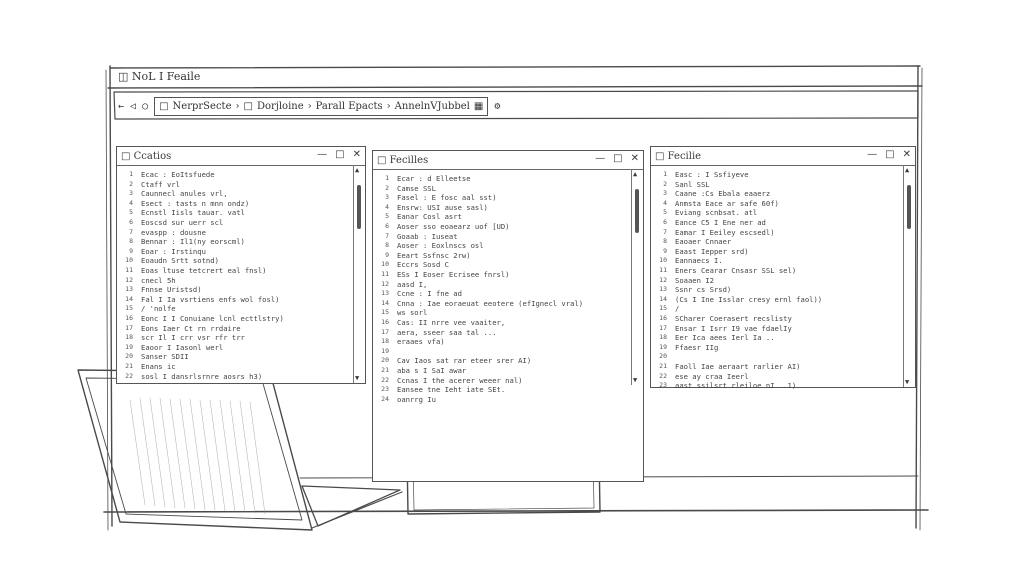 The height and width of the screenshot is (576, 1024). I want to click on window-title-bar: ◫ NoL I Feaile, so click(159, 76).